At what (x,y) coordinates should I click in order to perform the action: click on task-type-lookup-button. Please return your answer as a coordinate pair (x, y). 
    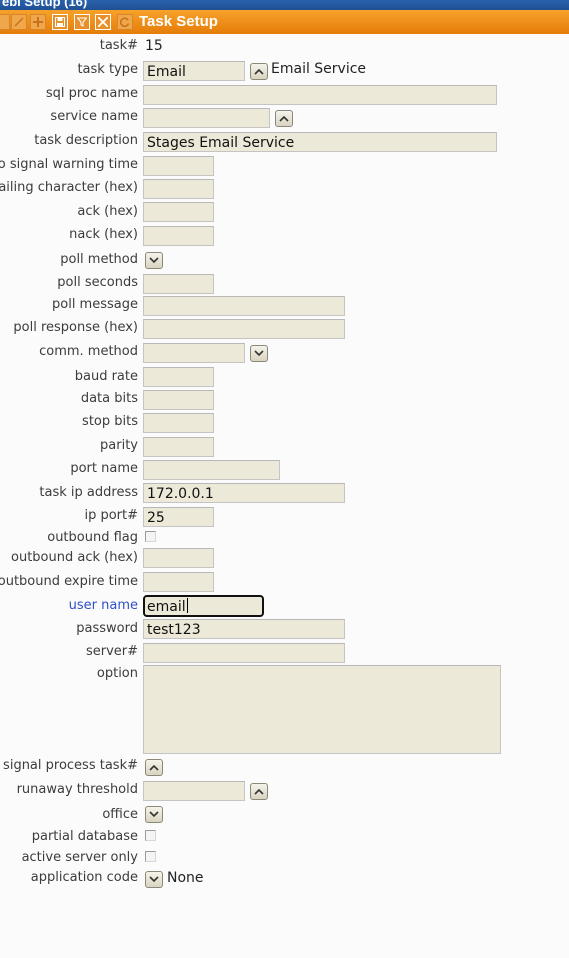
    Looking at the image, I should click on (259, 71).